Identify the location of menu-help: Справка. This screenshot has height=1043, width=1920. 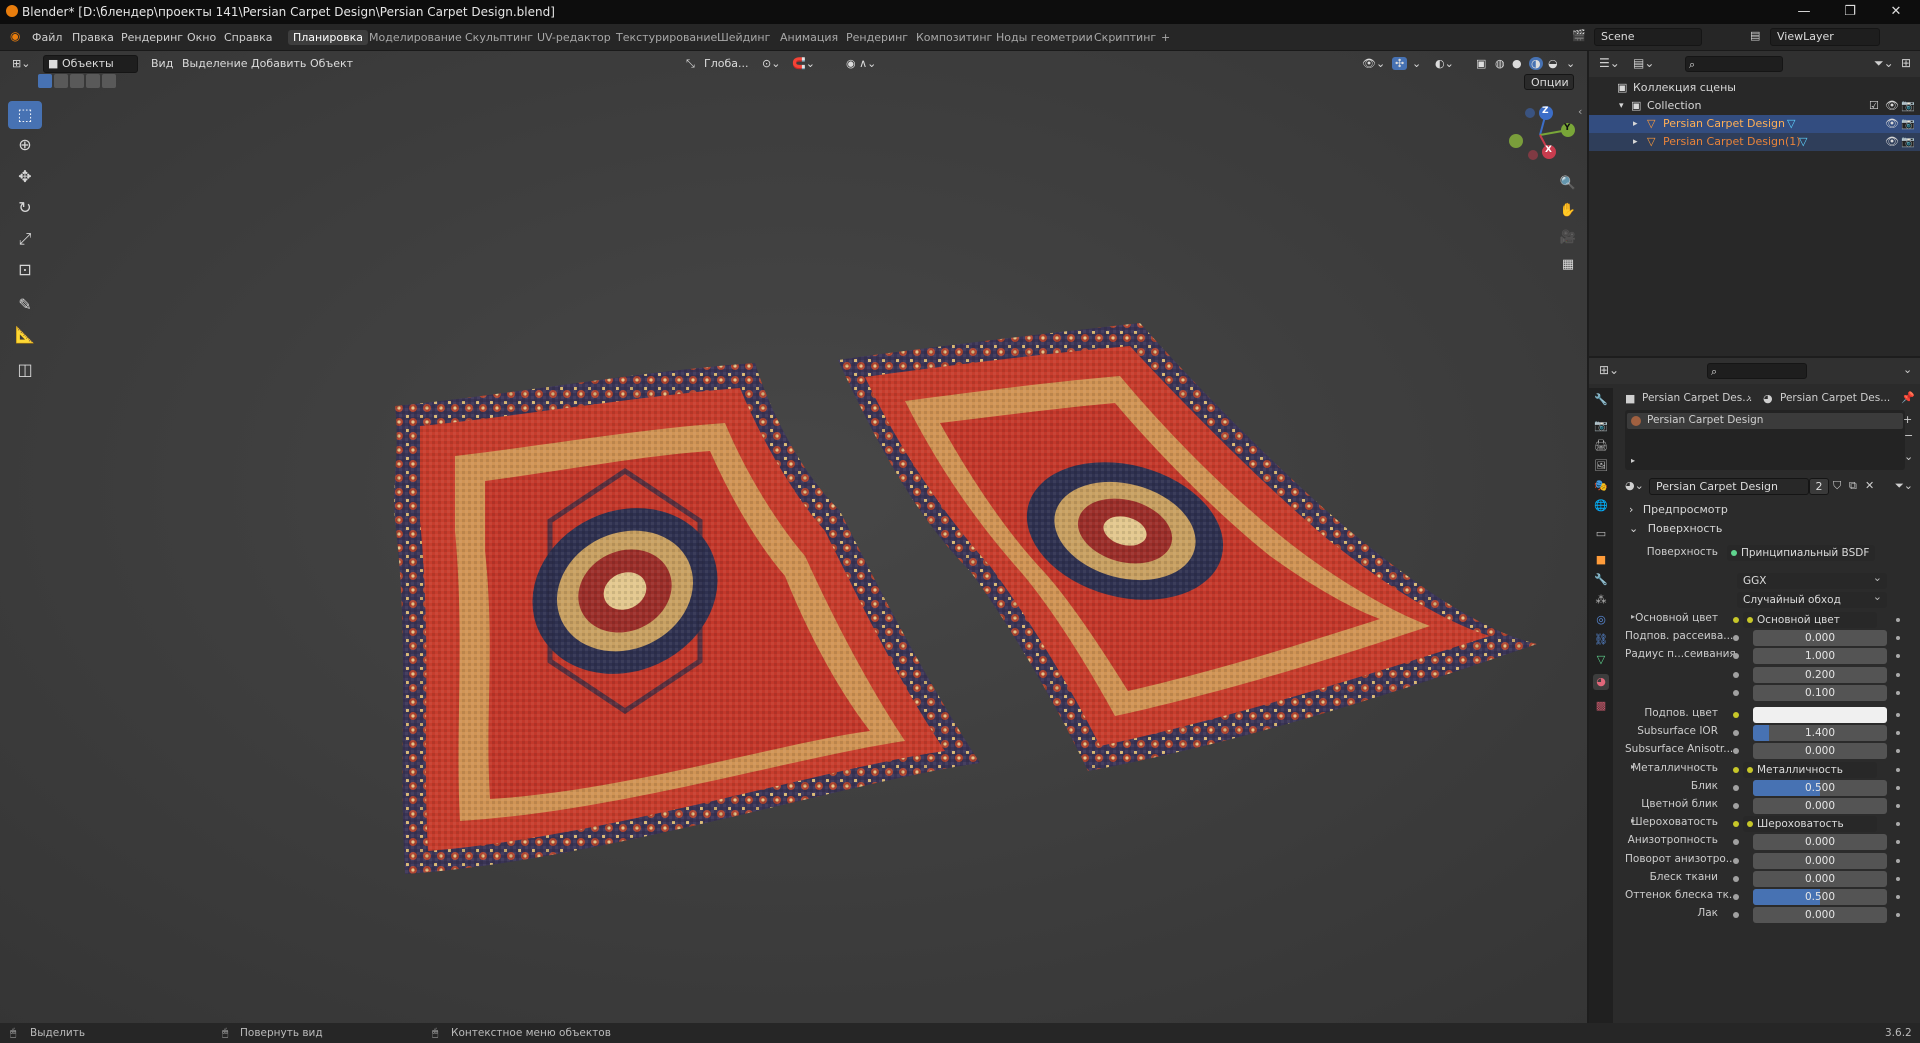
(248, 37).